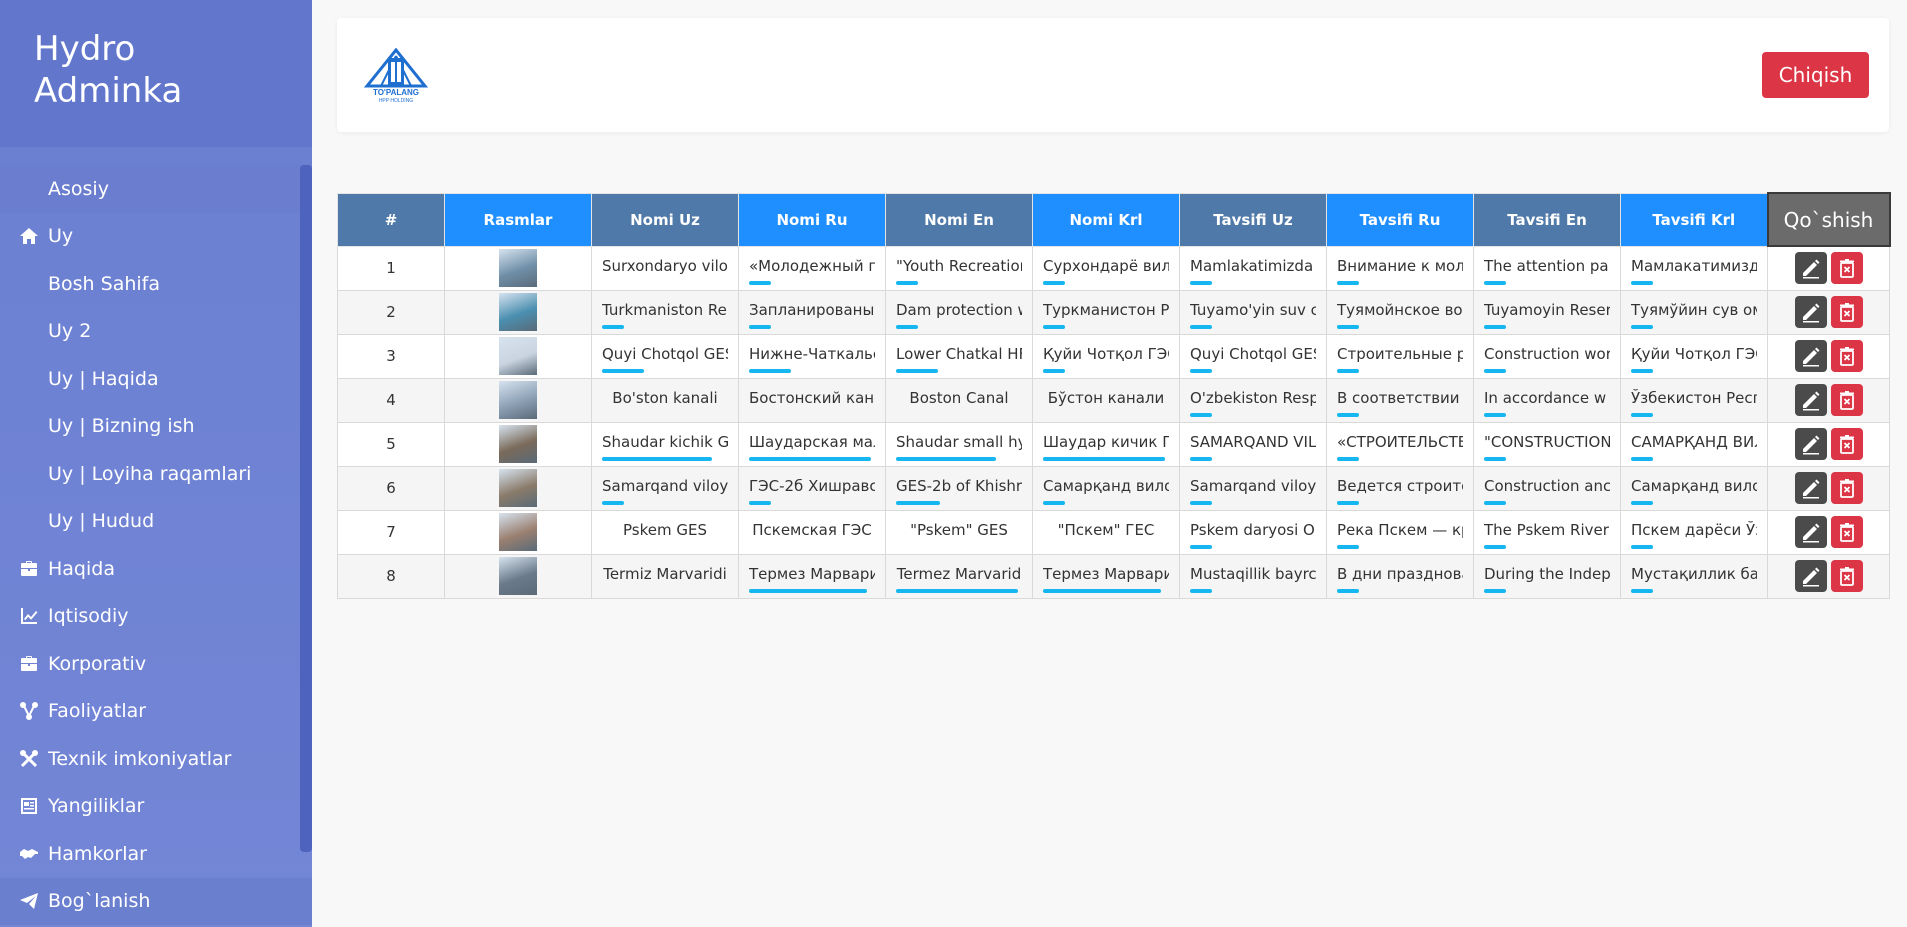  What do you see at coordinates (1694, 398) in the screenshot?
I see `cell-text: Ўзбекистон Респу` at bounding box center [1694, 398].